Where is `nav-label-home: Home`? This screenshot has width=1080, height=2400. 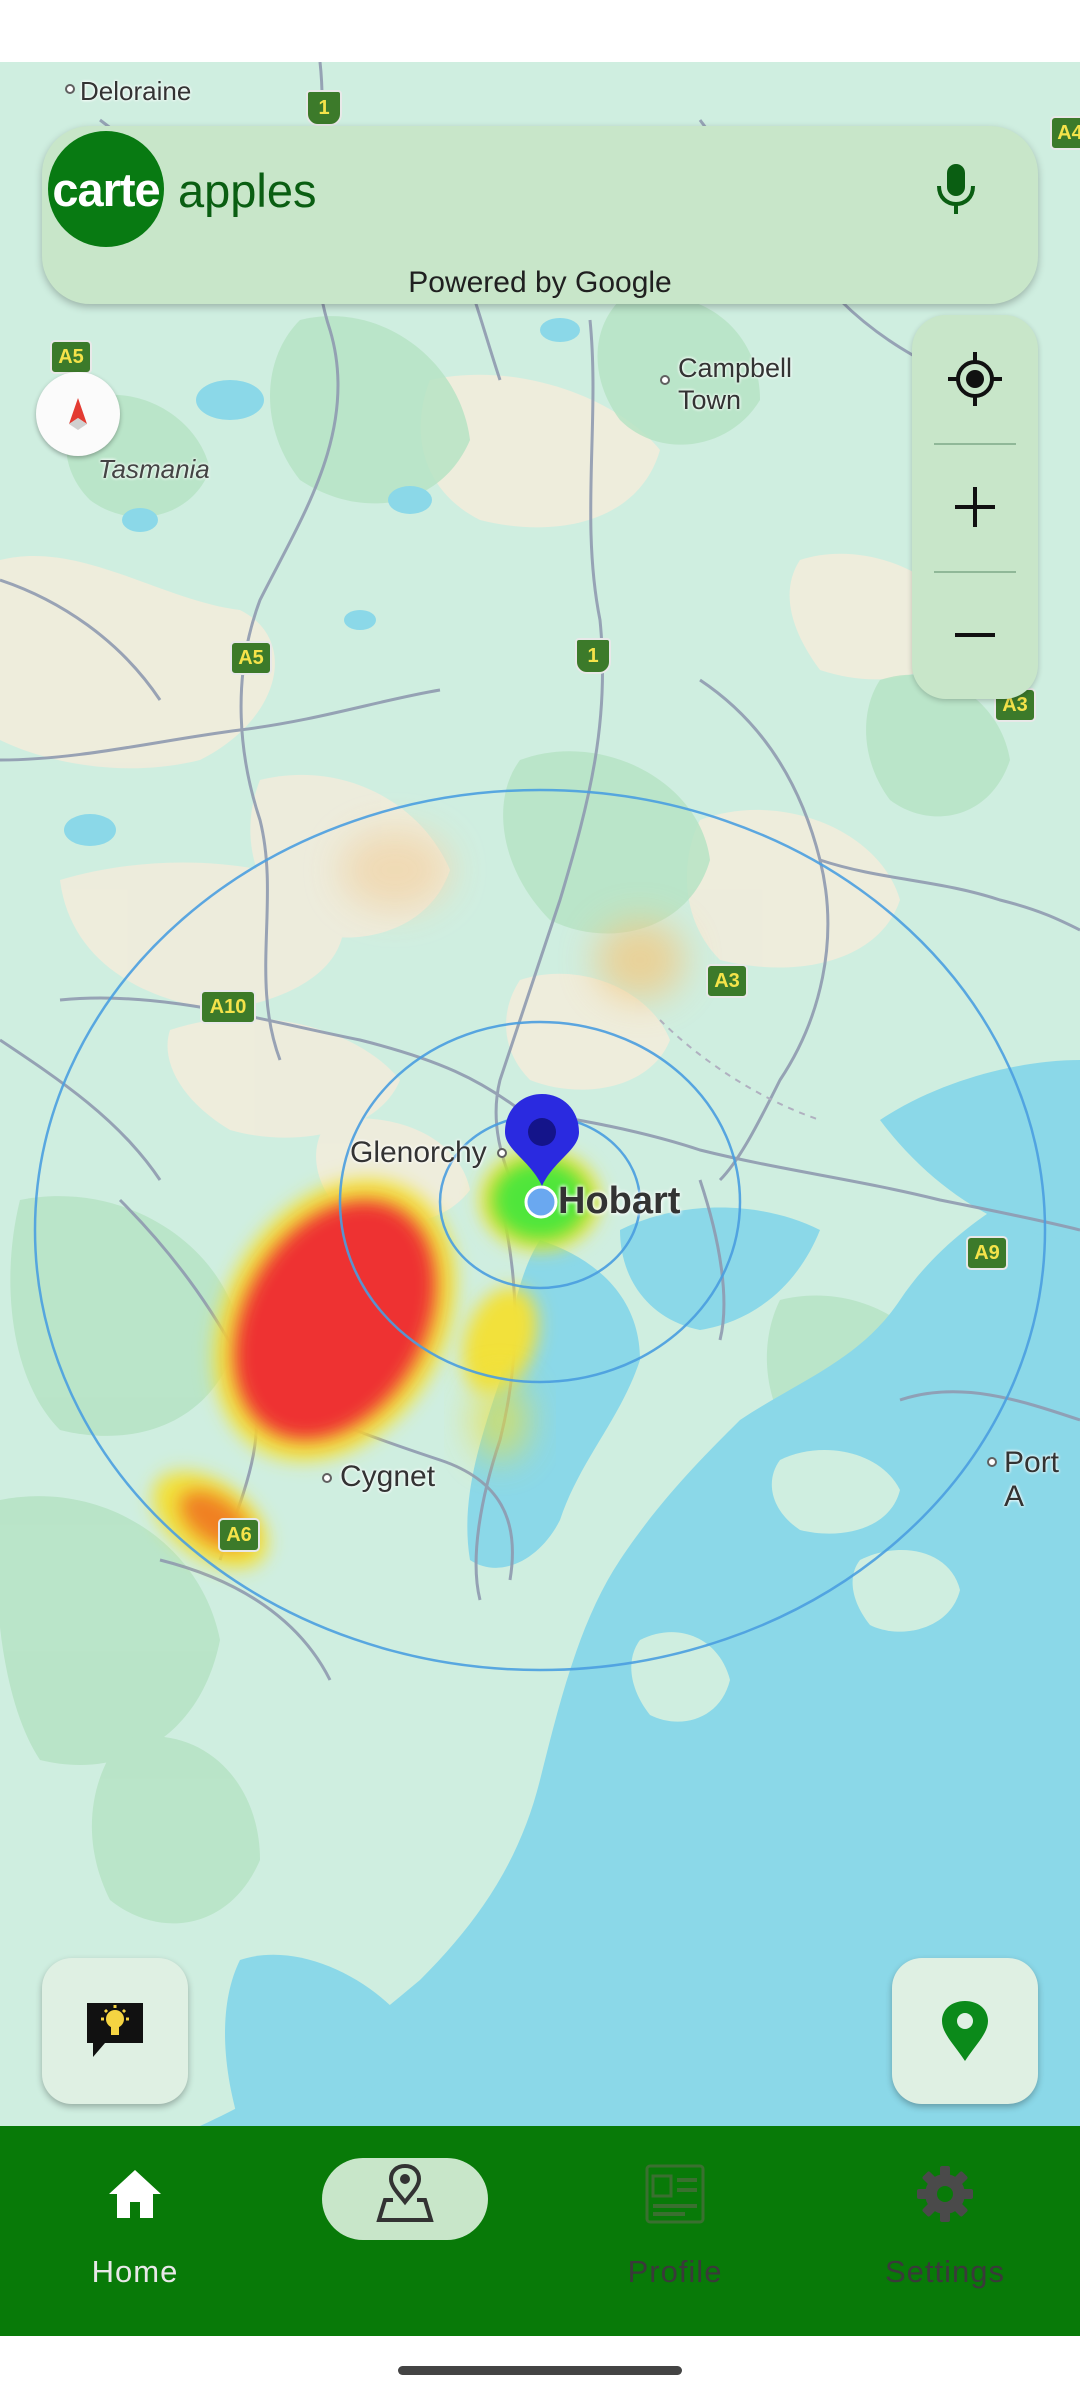 nav-label-home: Home is located at coordinates (135, 2271).